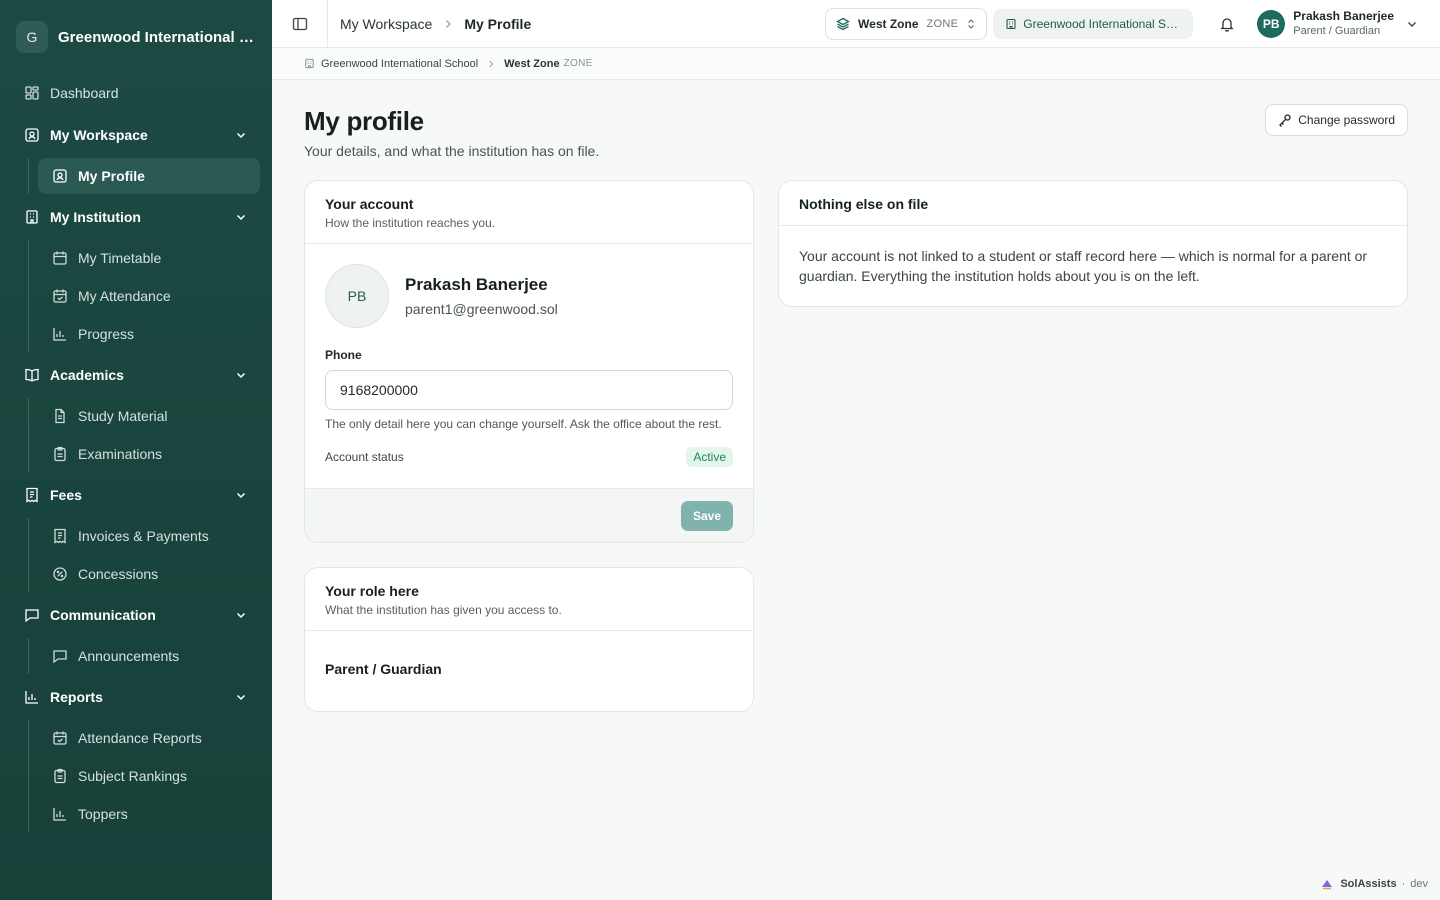 The height and width of the screenshot is (900, 1440). Describe the element at coordinates (481, 296) in the screenshot. I see `profile-identity: Prakash Banerjee parent1@greenwood.sol` at that location.